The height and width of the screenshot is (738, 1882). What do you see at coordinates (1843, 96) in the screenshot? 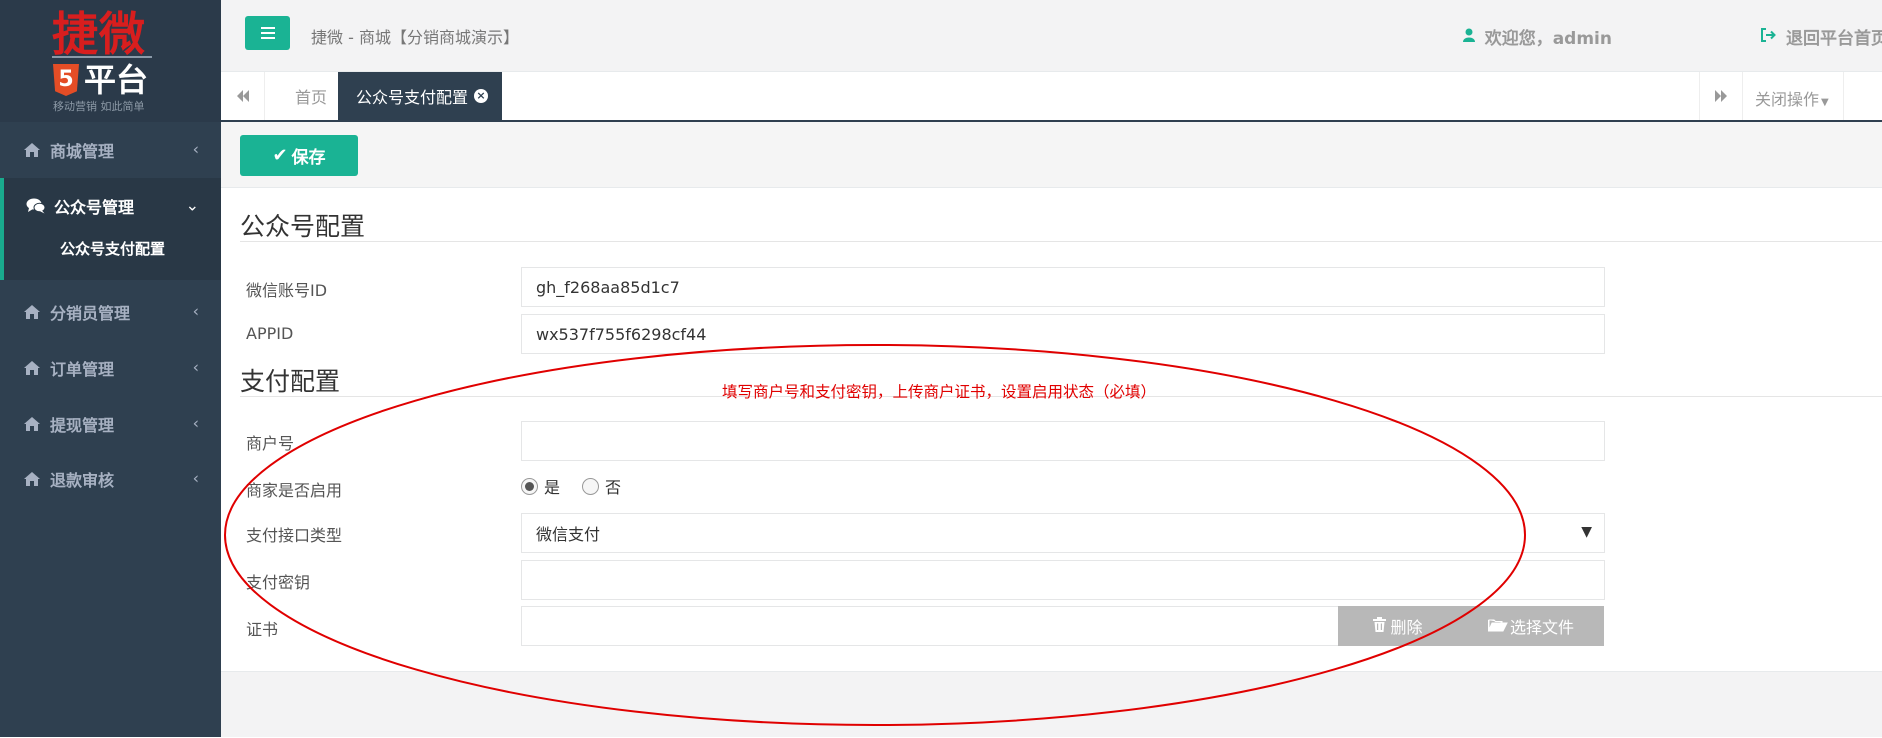
I see `tab-divider` at bounding box center [1843, 96].